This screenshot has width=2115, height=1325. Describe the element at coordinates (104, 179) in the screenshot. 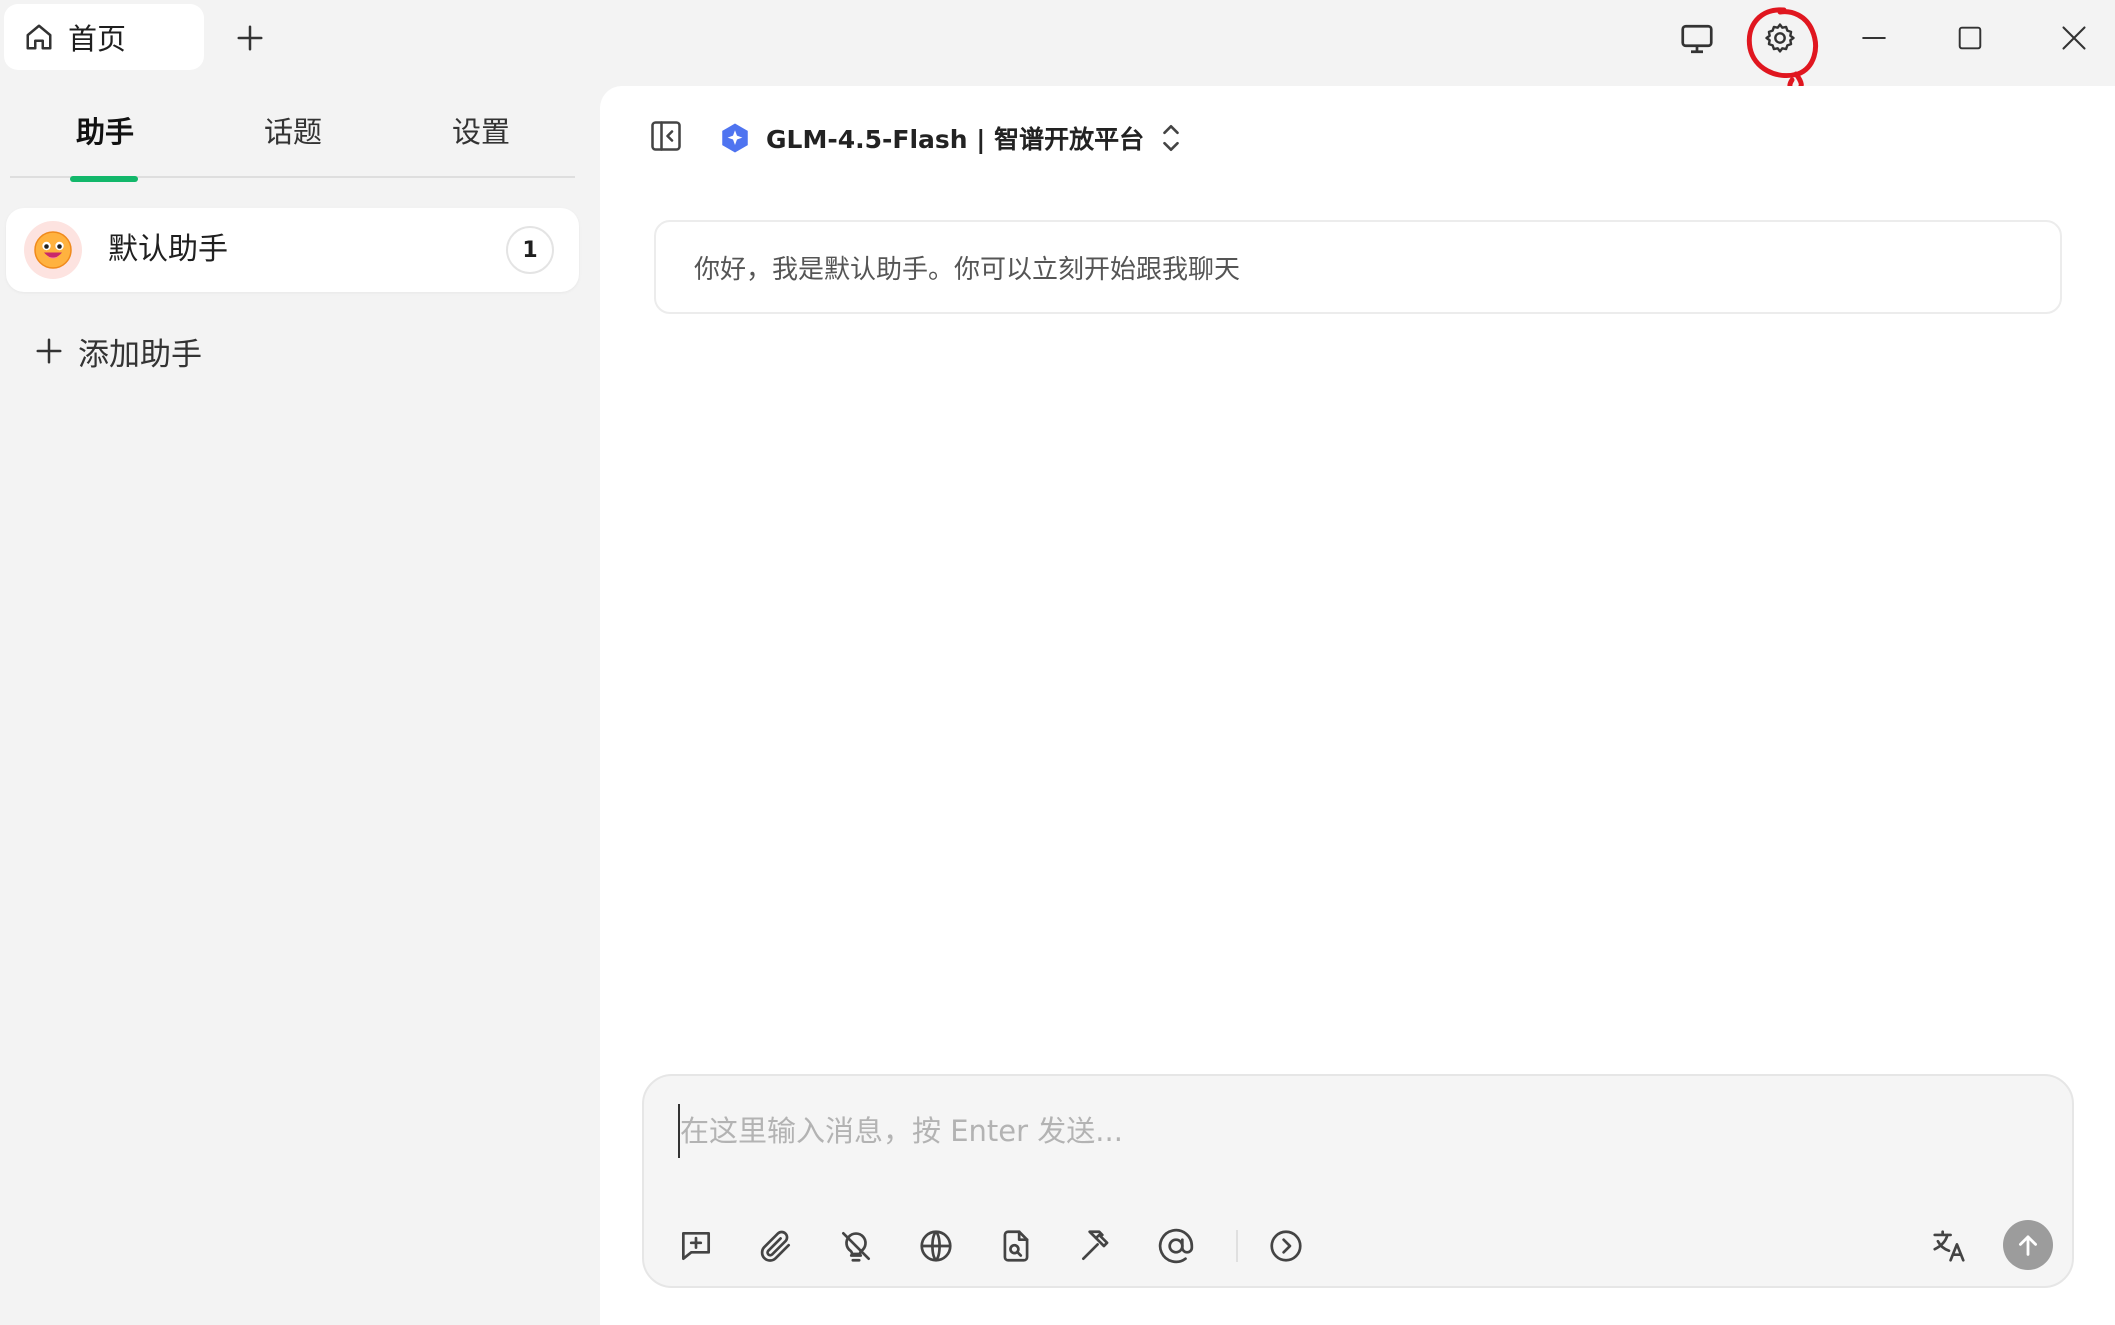

I see `active-tab-indicator` at that location.